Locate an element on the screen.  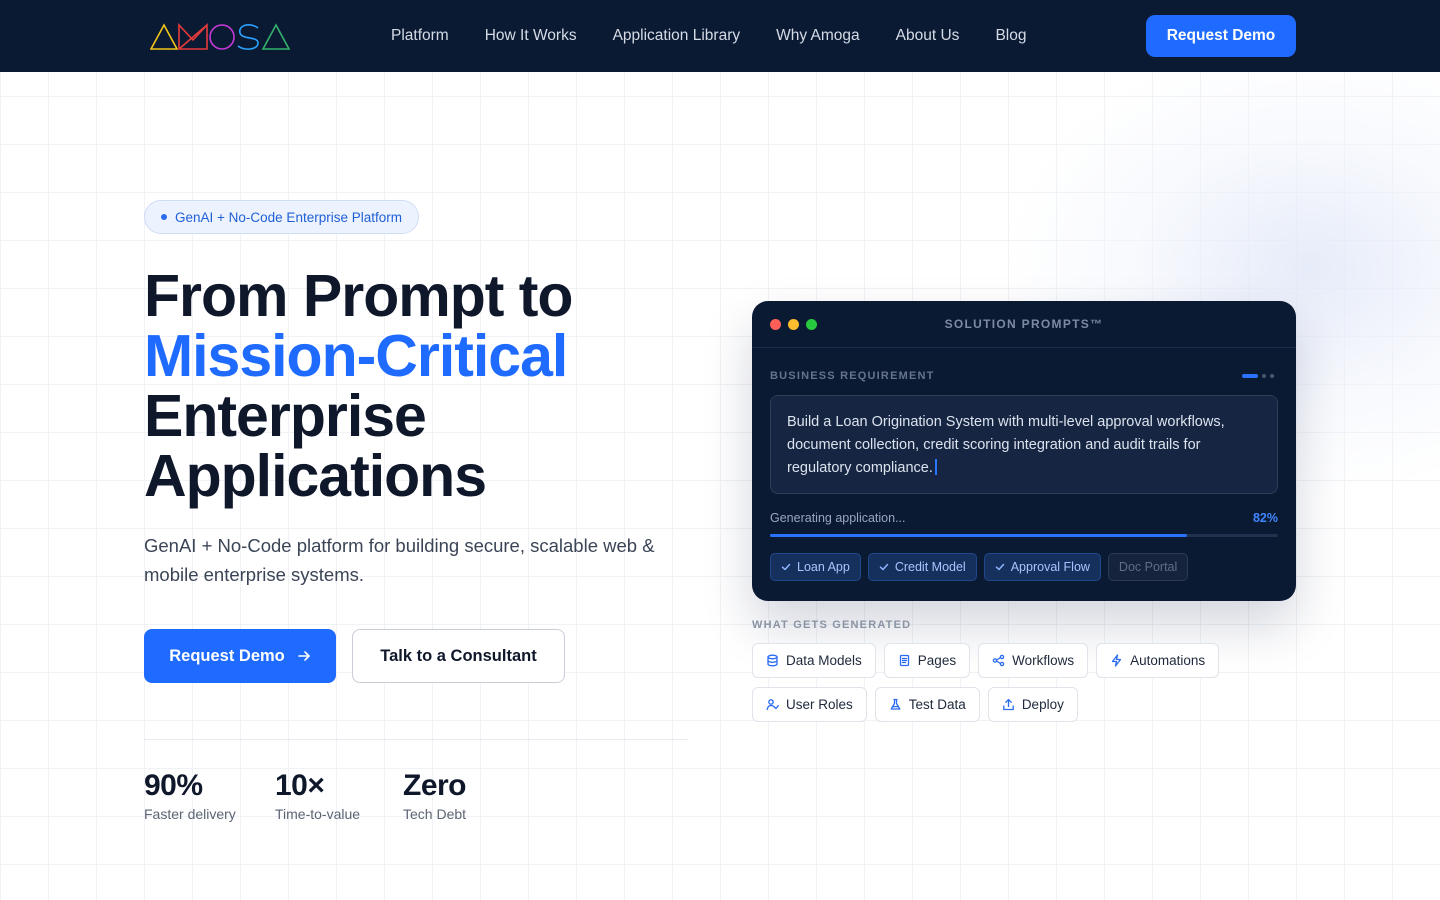
upload-icon is located at coordinates (1008, 704).